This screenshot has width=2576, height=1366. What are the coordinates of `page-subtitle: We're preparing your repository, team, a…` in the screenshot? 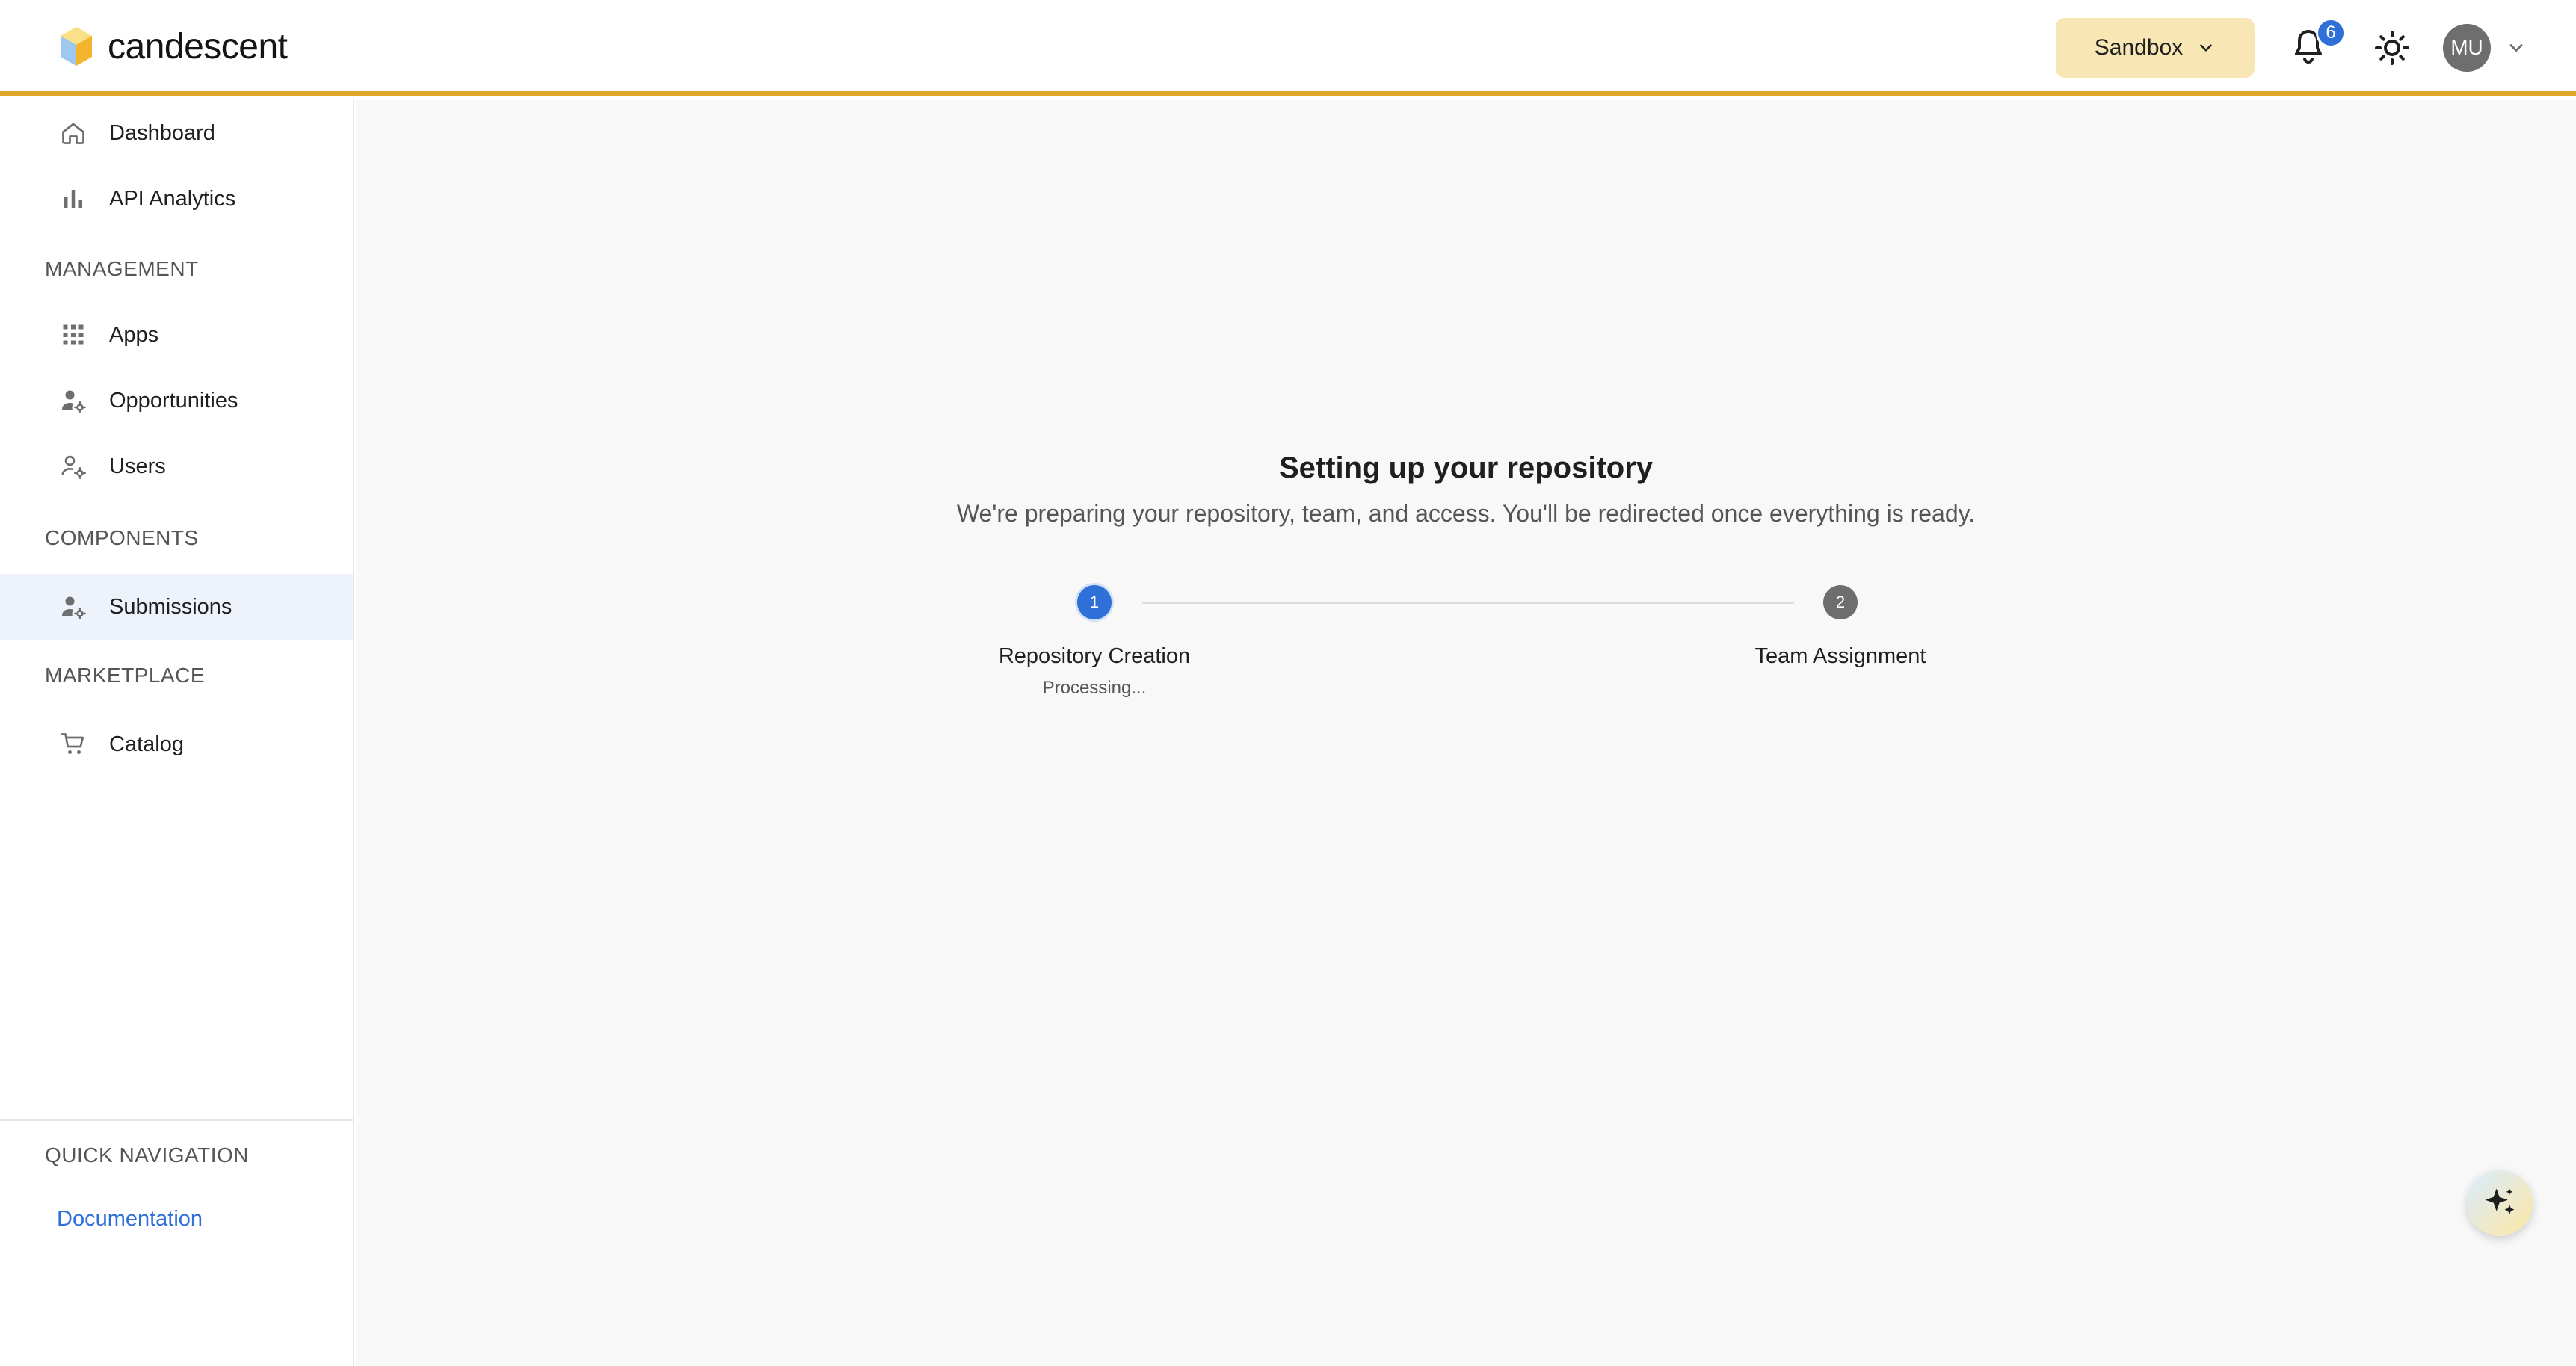 It's located at (1466, 514).